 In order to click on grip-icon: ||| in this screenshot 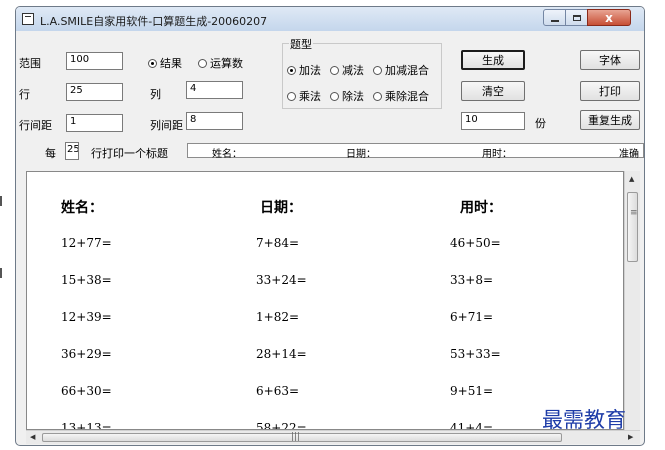, I will do `click(296, 437)`.